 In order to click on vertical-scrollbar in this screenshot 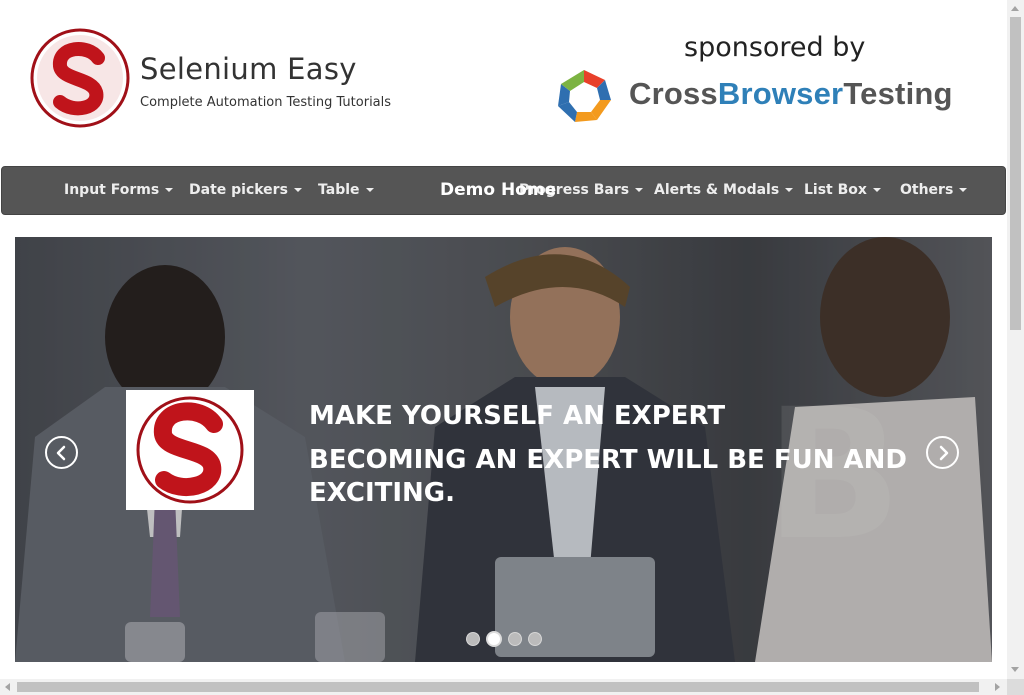, I will do `click(1015, 339)`.